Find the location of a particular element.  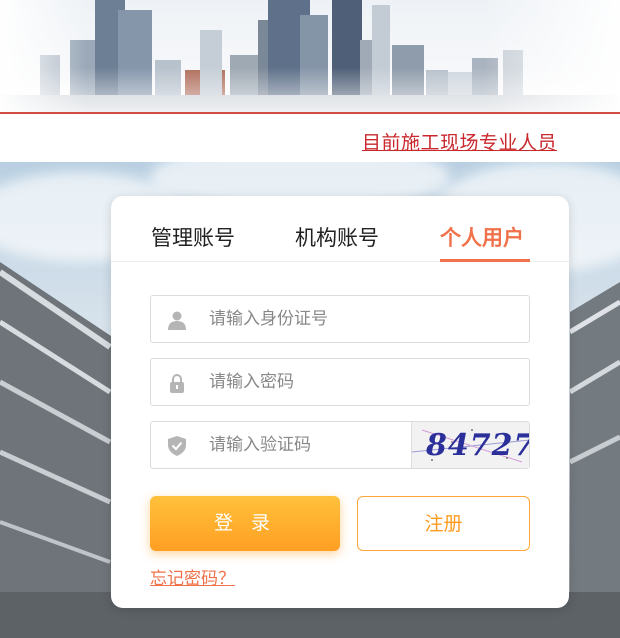

login-button: 登 录 is located at coordinates (245, 523).